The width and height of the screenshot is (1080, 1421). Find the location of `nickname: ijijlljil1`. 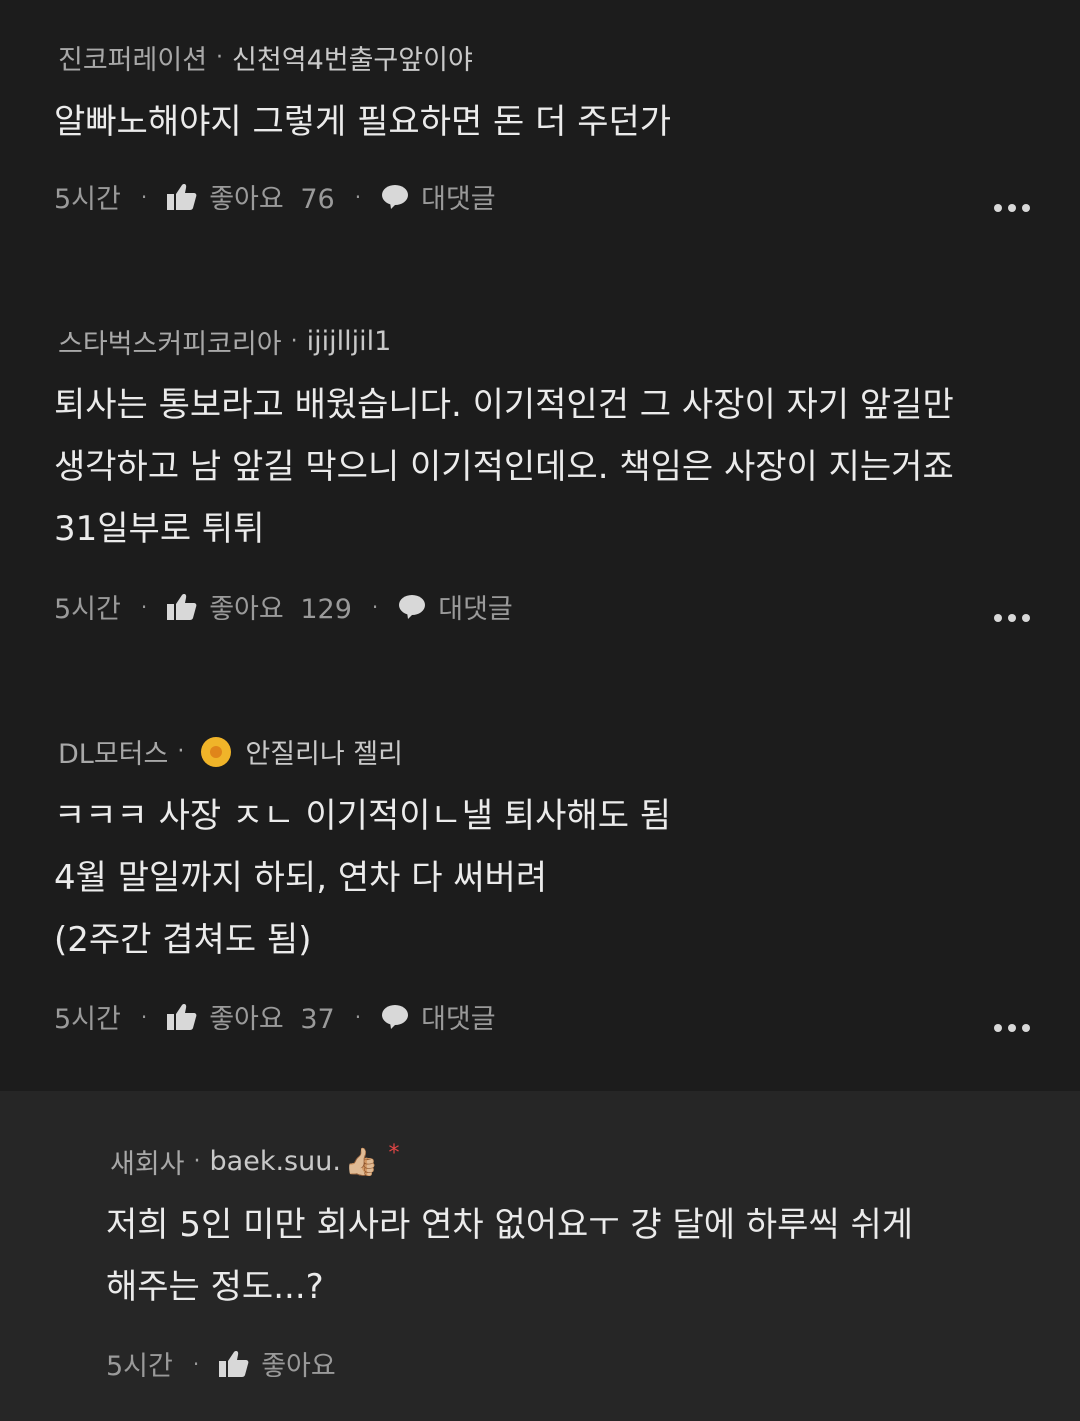

nickname: ijijlljil1 is located at coordinates (349, 341).